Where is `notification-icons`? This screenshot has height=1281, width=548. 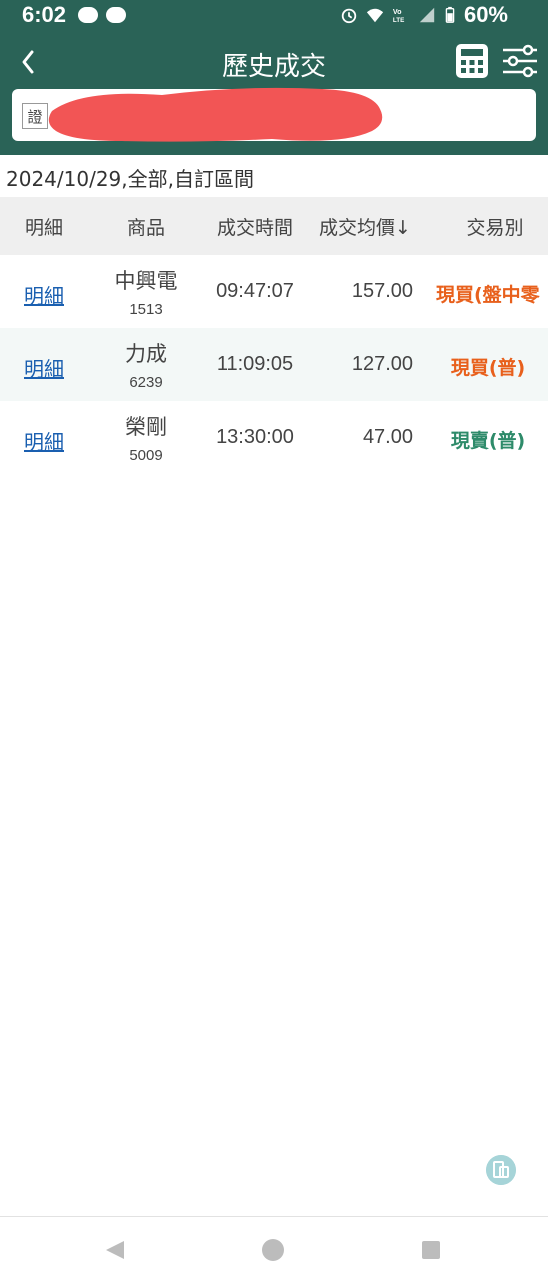
notification-icons is located at coordinates (102, 15).